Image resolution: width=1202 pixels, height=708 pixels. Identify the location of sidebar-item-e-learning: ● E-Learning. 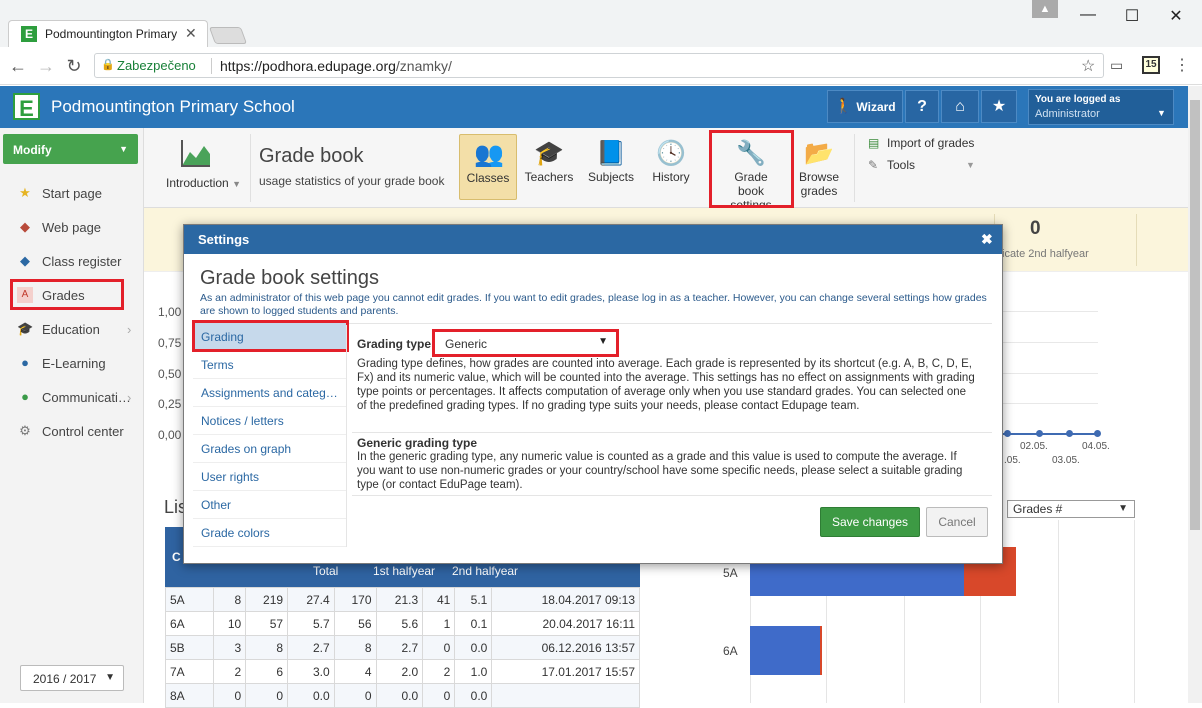
(72, 363).